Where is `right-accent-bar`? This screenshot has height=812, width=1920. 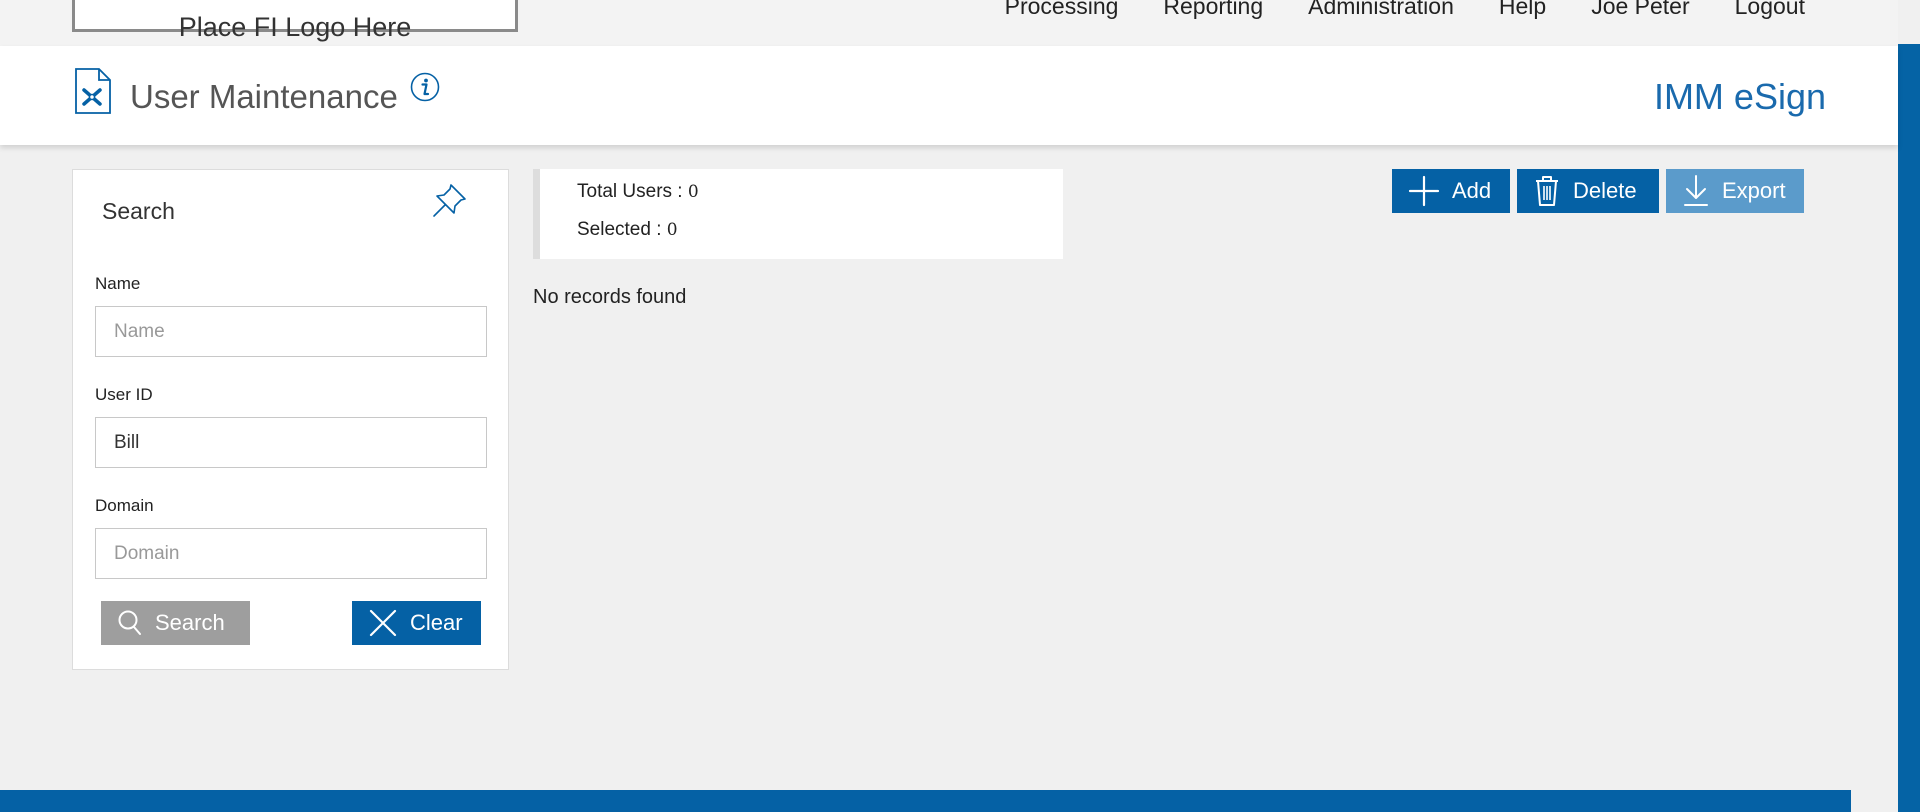
right-accent-bar is located at coordinates (1909, 428).